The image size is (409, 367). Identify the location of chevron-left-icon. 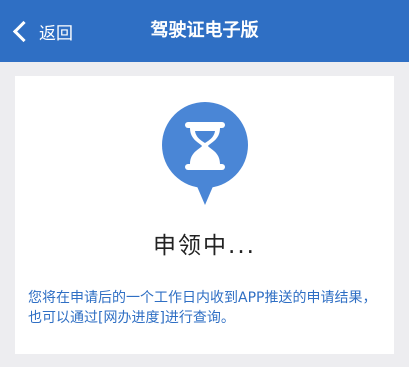
(23, 31).